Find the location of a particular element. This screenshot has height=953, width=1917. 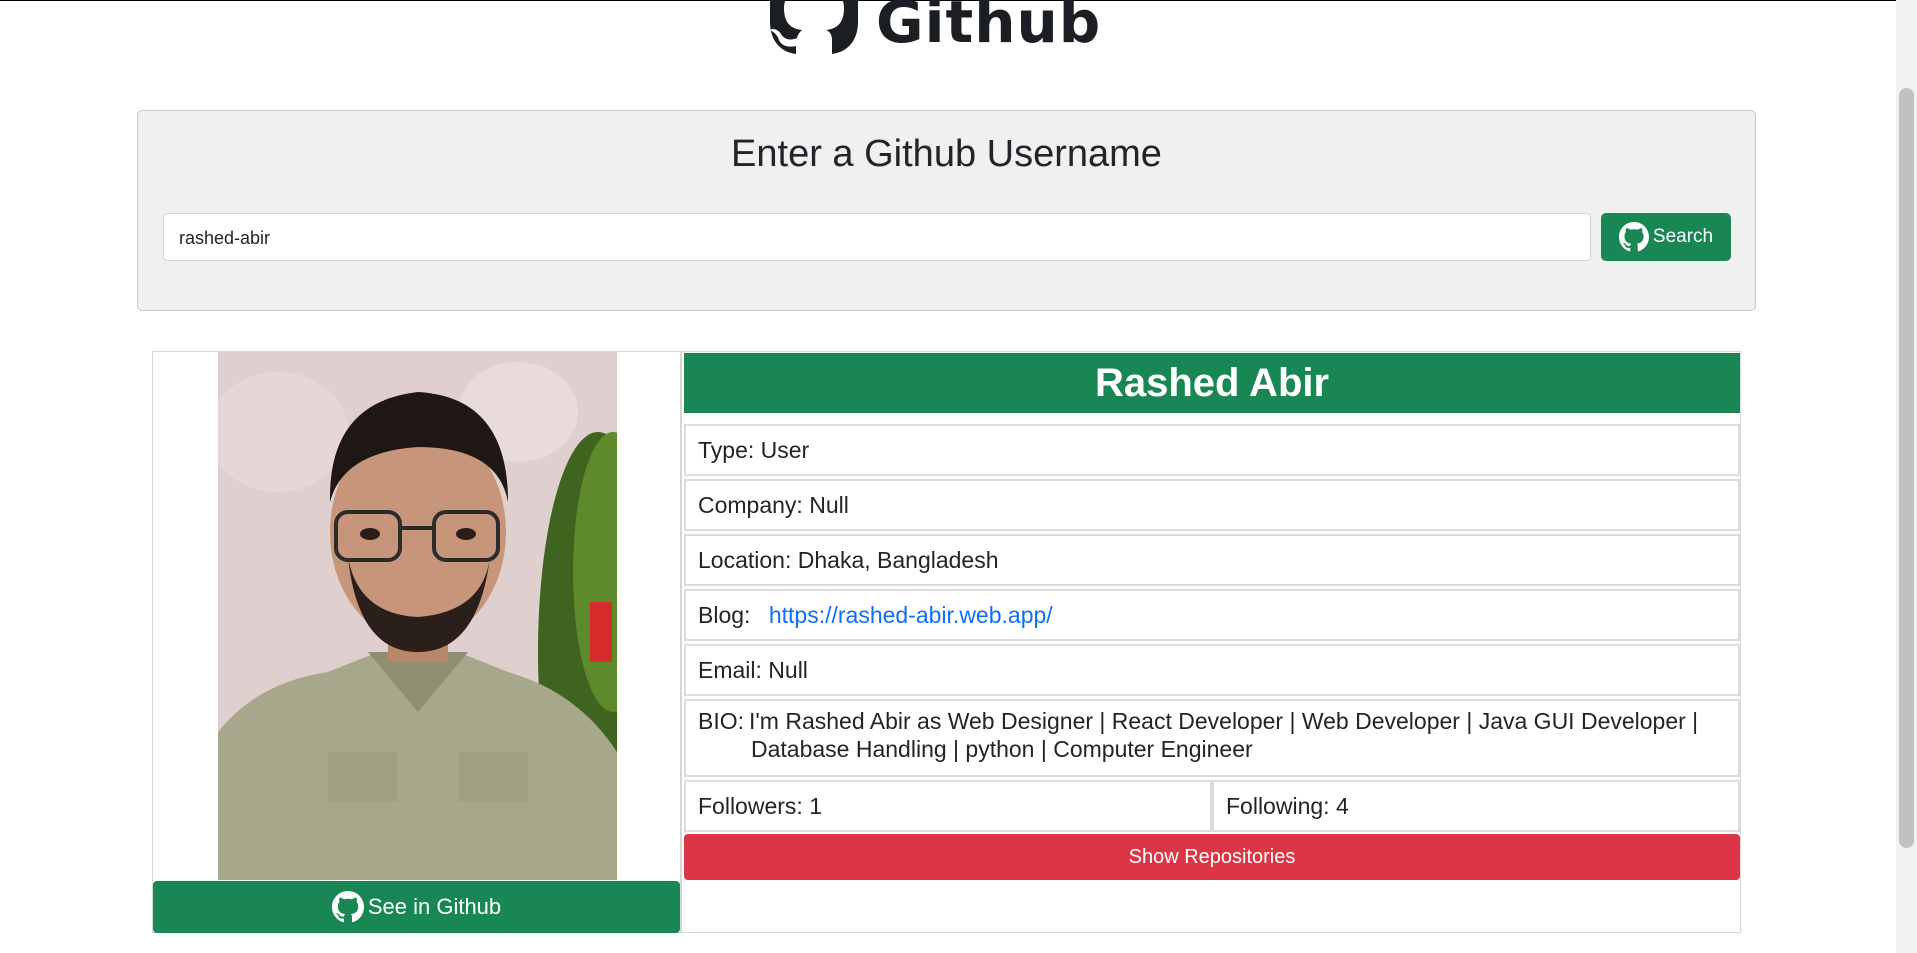

following-label: Following: is located at coordinates (1281, 805).